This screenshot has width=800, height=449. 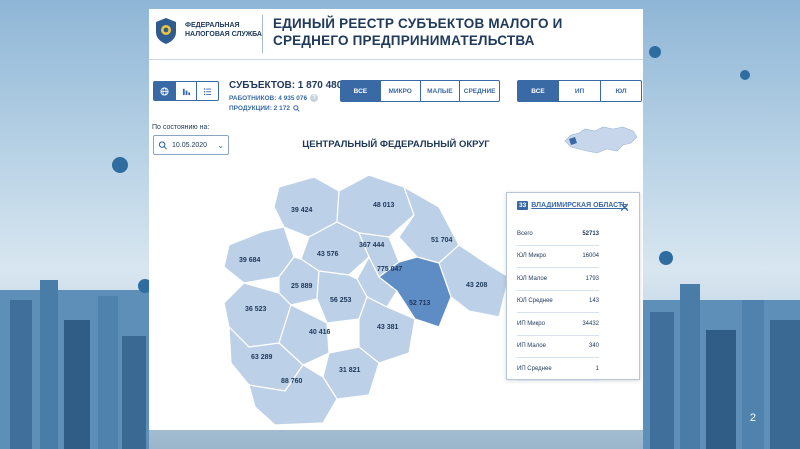 What do you see at coordinates (601, 139) in the screenshot?
I see `russia-minimap` at bounding box center [601, 139].